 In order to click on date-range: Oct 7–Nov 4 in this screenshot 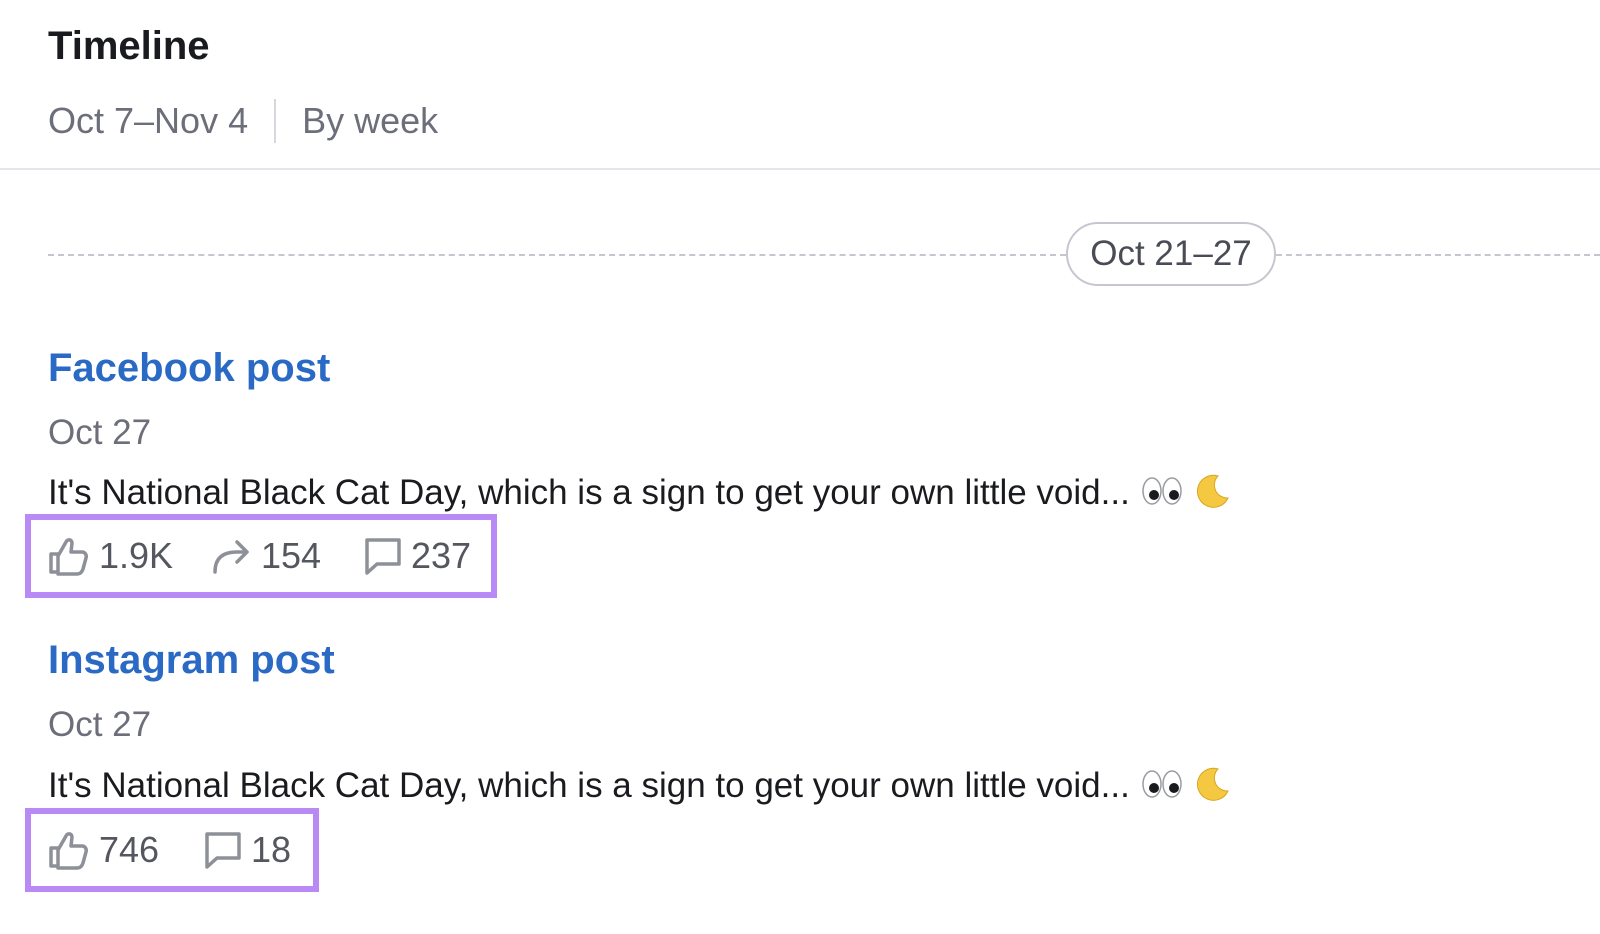, I will do `click(148, 121)`.